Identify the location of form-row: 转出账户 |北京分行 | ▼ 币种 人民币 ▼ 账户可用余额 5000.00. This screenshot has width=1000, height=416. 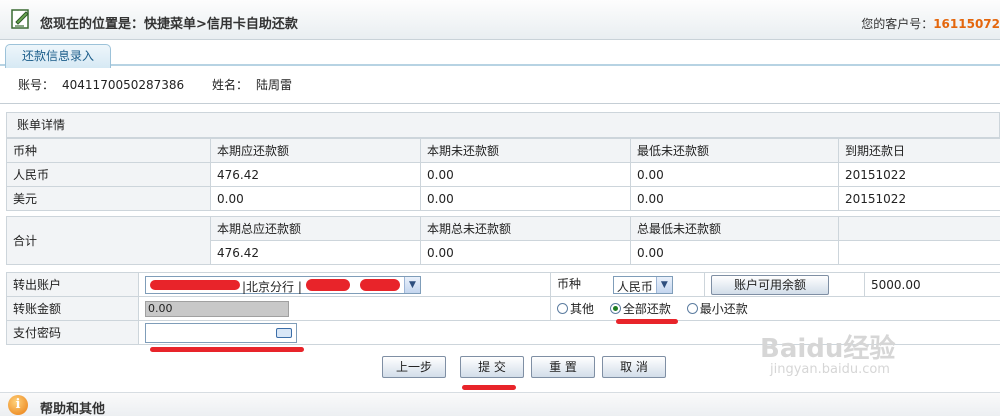
(503, 284).